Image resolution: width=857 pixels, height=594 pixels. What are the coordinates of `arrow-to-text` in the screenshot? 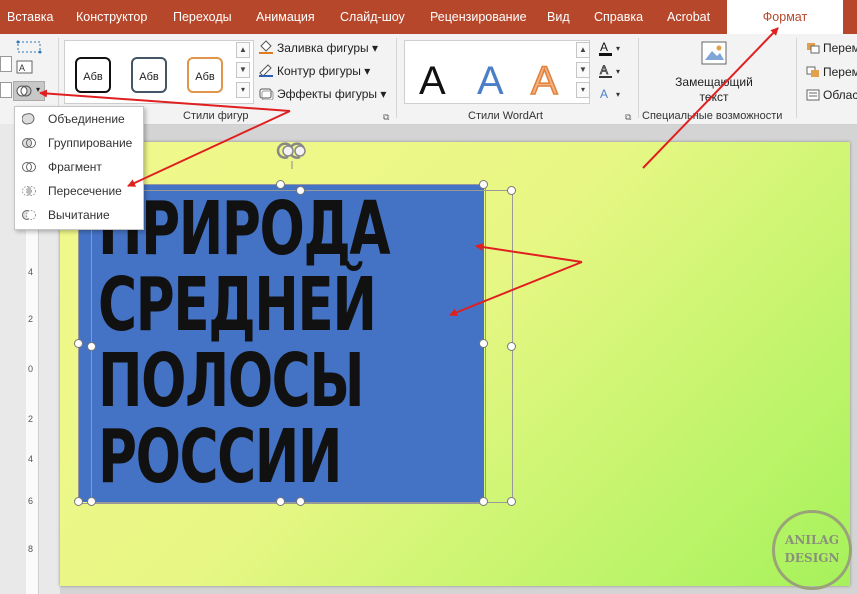 It's located at (516, 289).